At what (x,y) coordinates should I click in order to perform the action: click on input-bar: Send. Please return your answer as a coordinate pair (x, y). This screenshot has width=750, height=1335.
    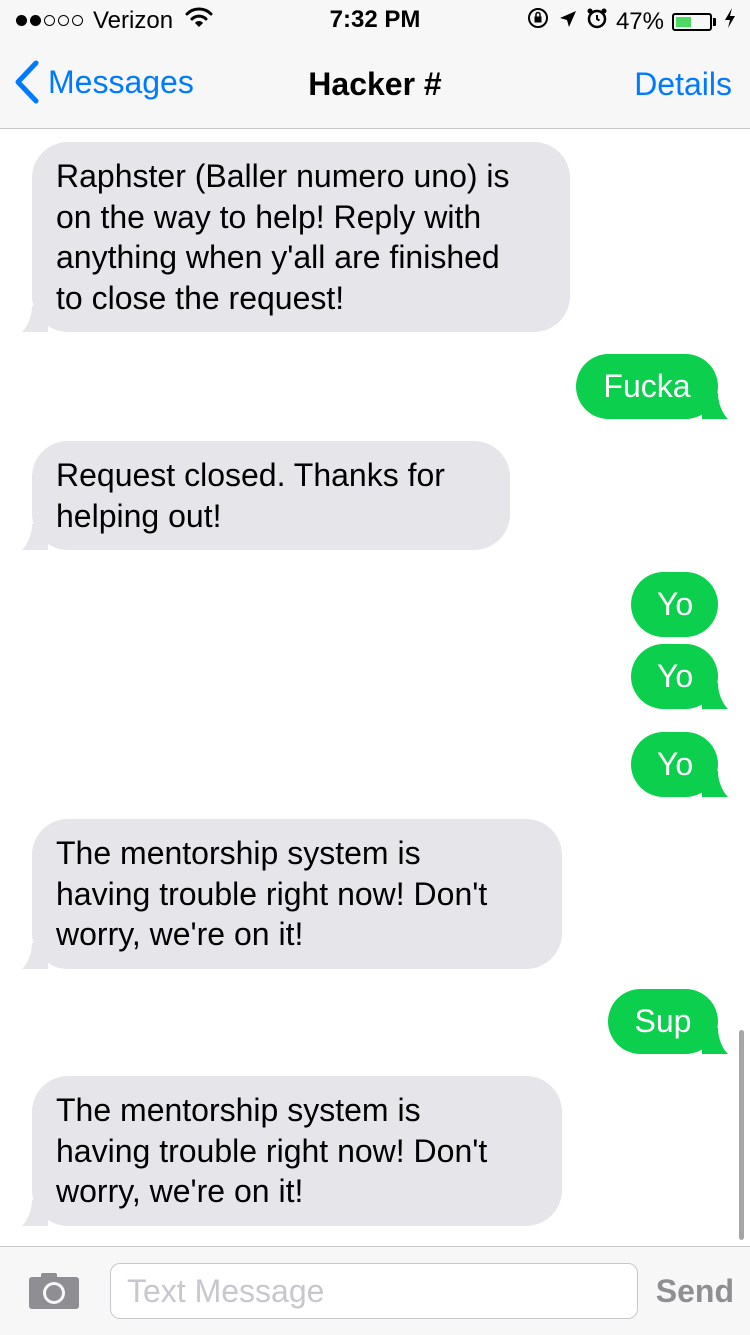
    Looking at the image, I should click on (375, 1290).